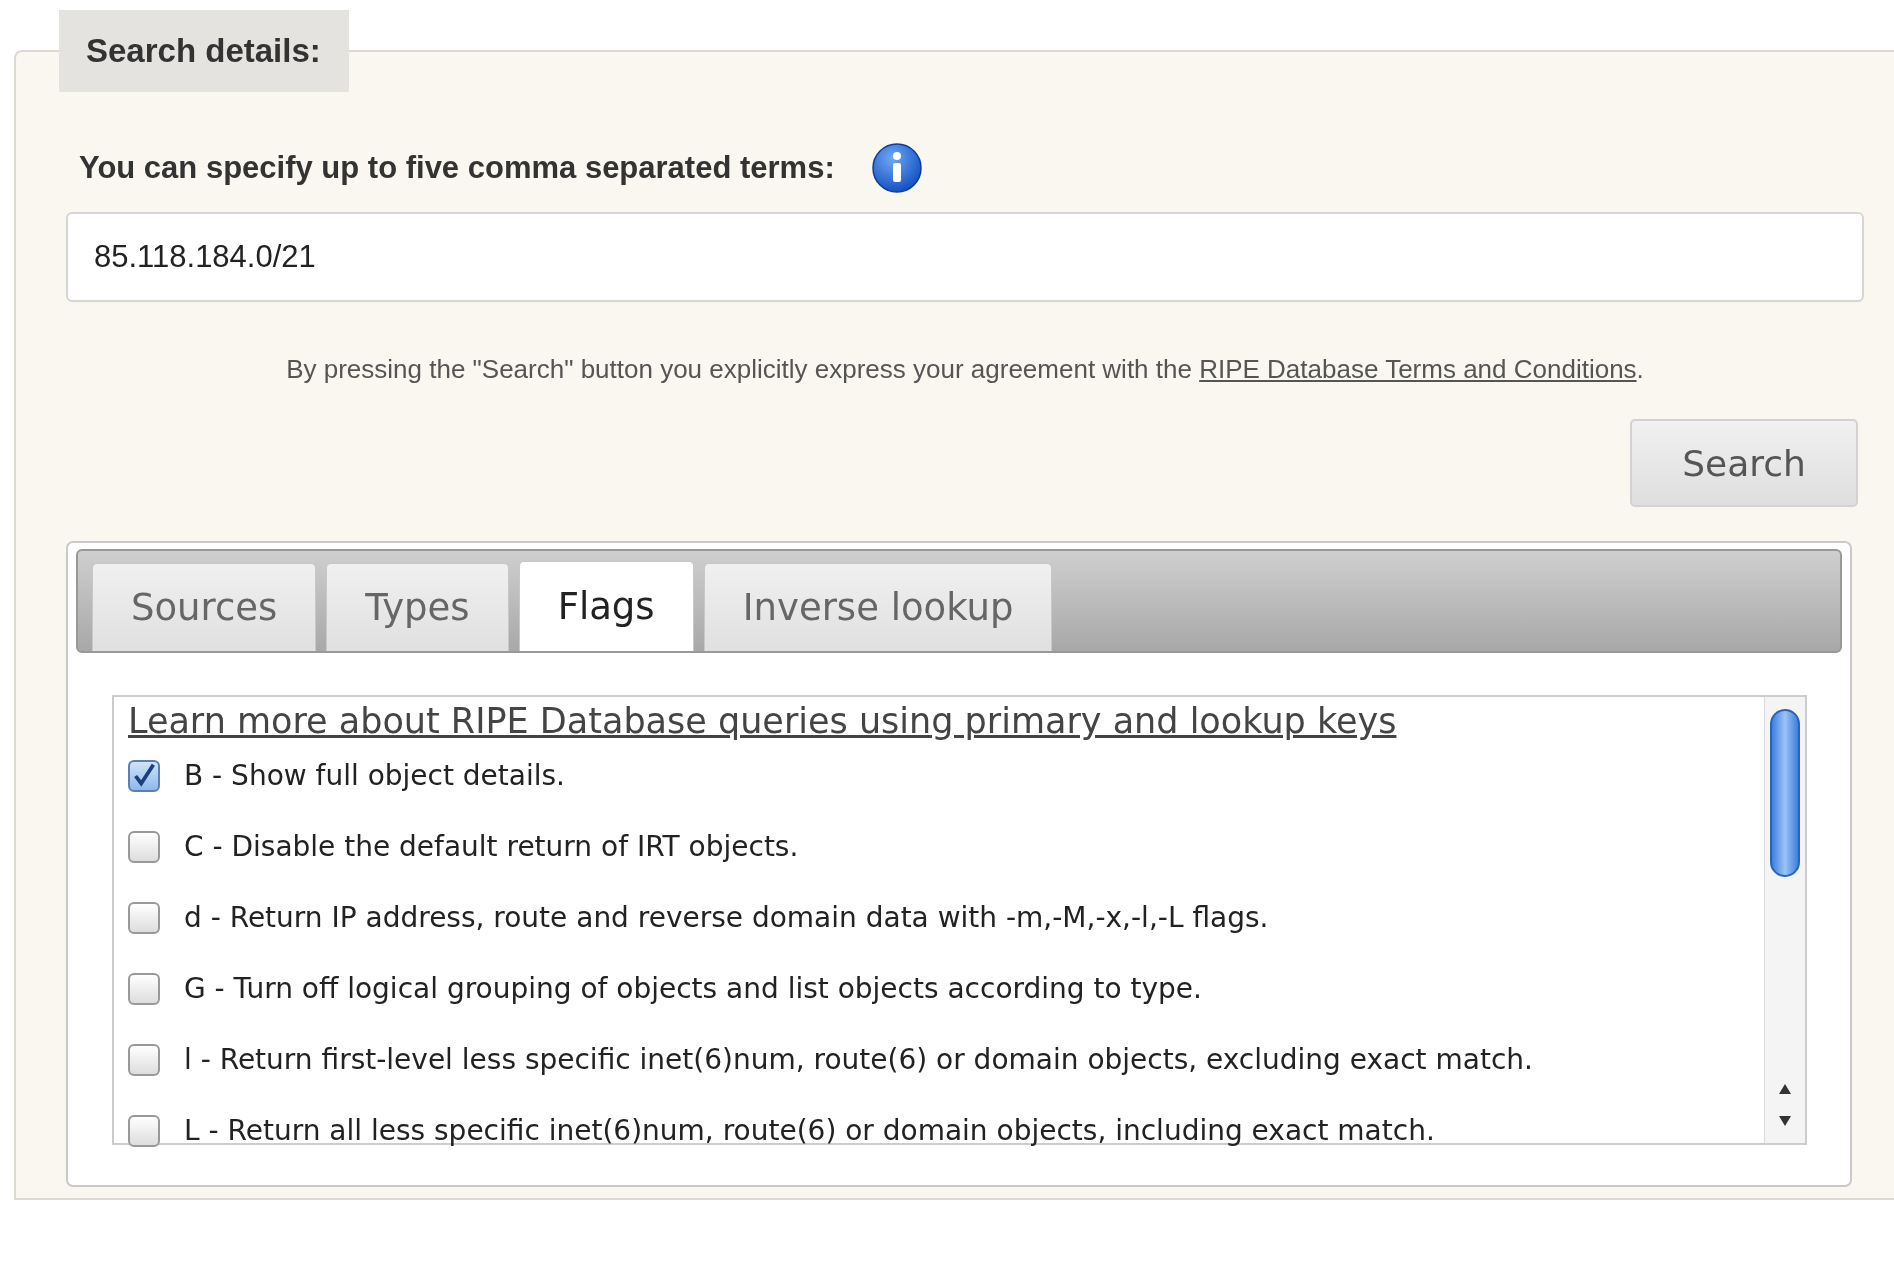 The image size is (1894, 1278). What do you see at coordinates (1785, 1121) in the screenshot?
I see `scroll-down-icon` at bounding box center [1785, 1121].